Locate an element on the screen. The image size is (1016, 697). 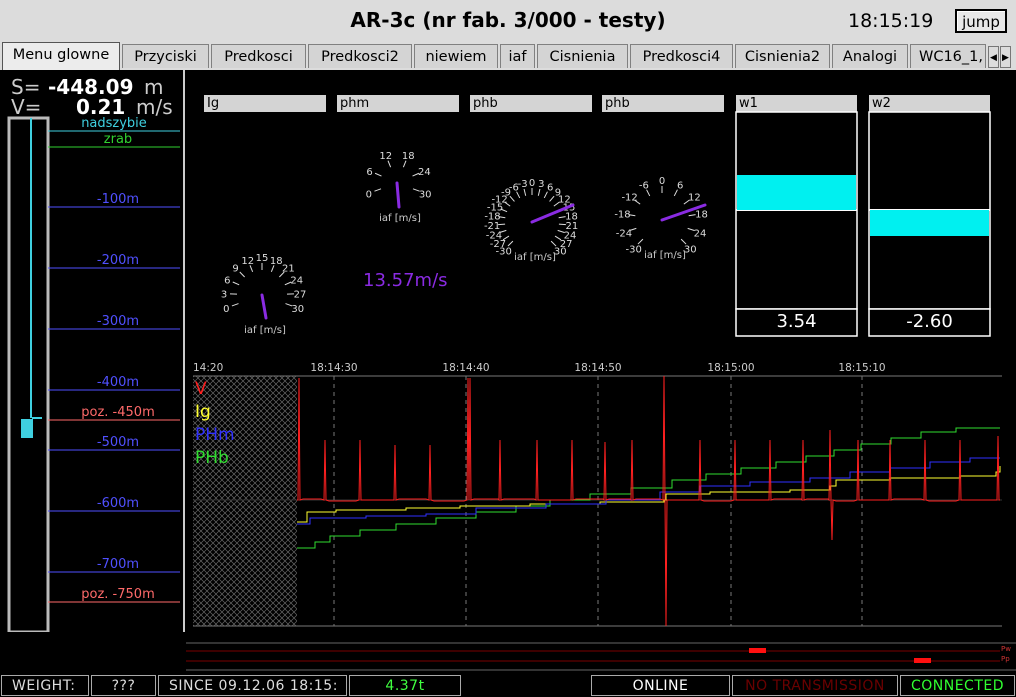
gauge-tick-label: -6 is located at coordinates (644, 185).